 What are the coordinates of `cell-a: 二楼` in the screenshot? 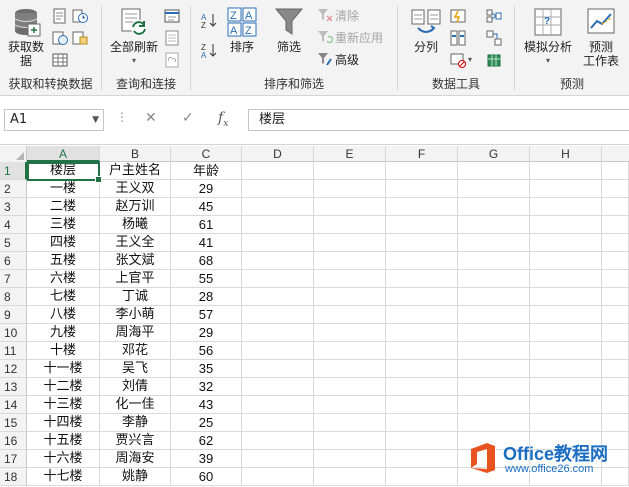 It's located at (63, 207).